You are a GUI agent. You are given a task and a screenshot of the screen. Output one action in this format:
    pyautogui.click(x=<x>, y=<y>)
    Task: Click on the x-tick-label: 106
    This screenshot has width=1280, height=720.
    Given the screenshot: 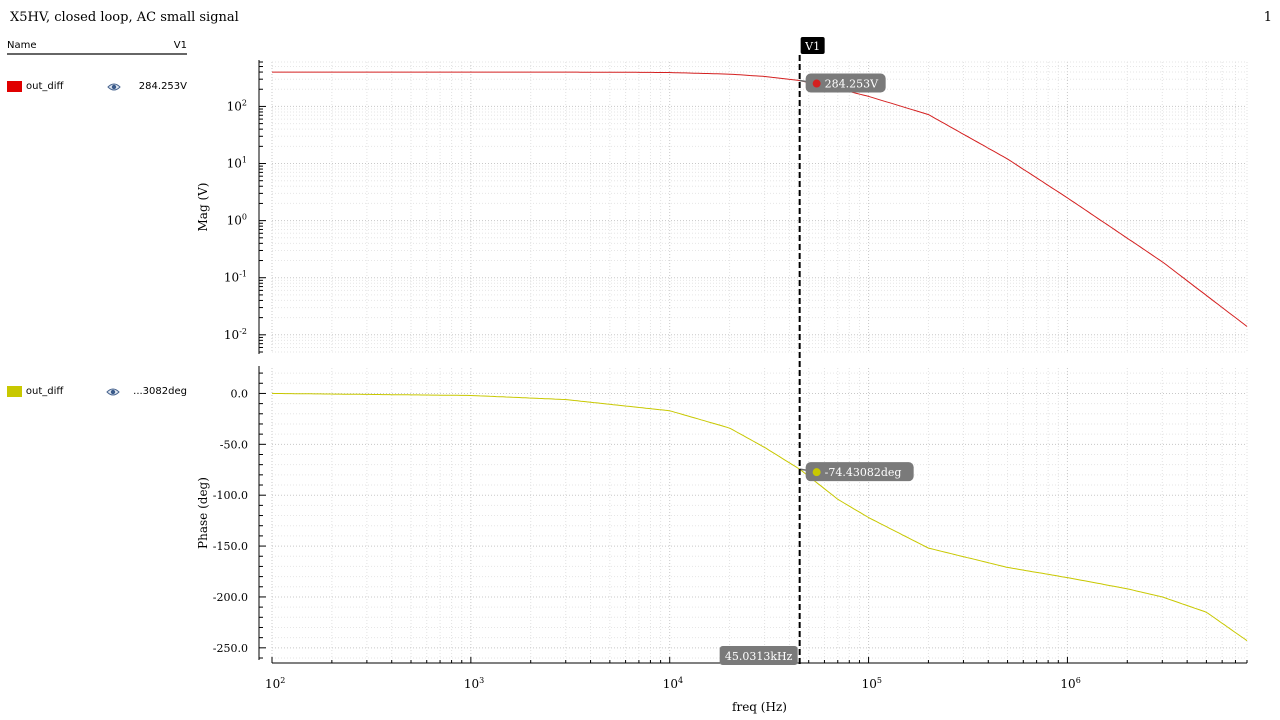 What is the action you would take?
    pyautogui.click(x=1070, y=683)
    